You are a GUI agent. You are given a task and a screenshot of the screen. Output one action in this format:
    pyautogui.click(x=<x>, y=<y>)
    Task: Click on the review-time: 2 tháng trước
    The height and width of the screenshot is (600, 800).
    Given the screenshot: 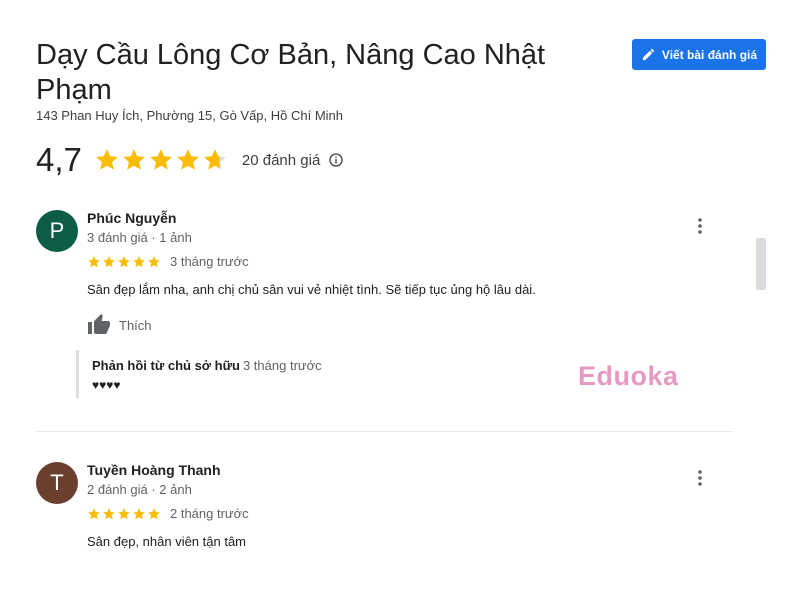 What is the action you would take?
    pyautogui.click(x=209, y=513)
    